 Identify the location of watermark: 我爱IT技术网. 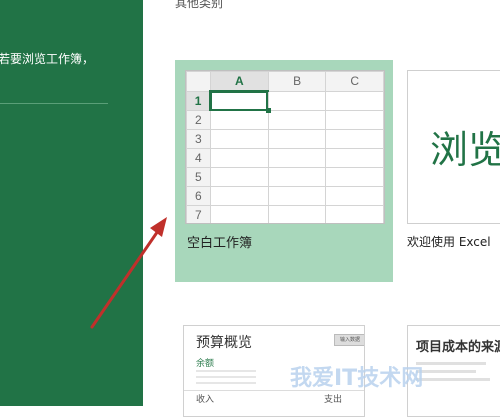
(357, 378).